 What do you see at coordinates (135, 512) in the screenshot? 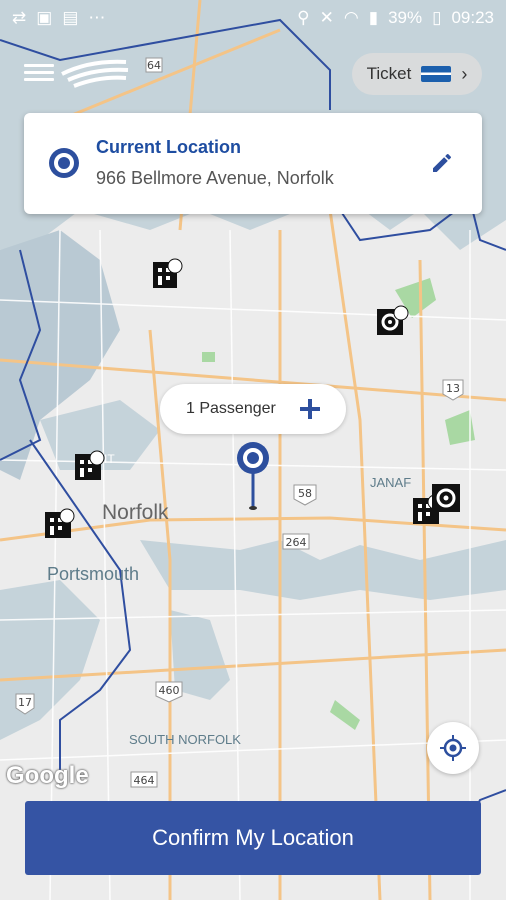
I see `map-label-norfolk: Norfolk` at bounding box center [135, 512].